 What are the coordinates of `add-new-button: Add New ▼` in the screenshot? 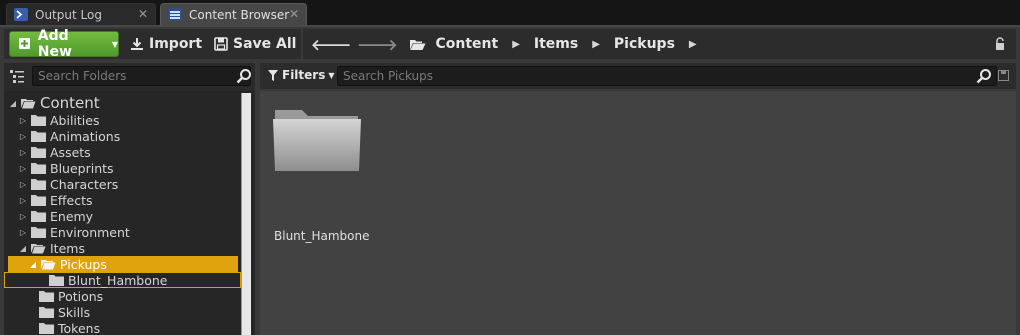 It's located at (64, 44).